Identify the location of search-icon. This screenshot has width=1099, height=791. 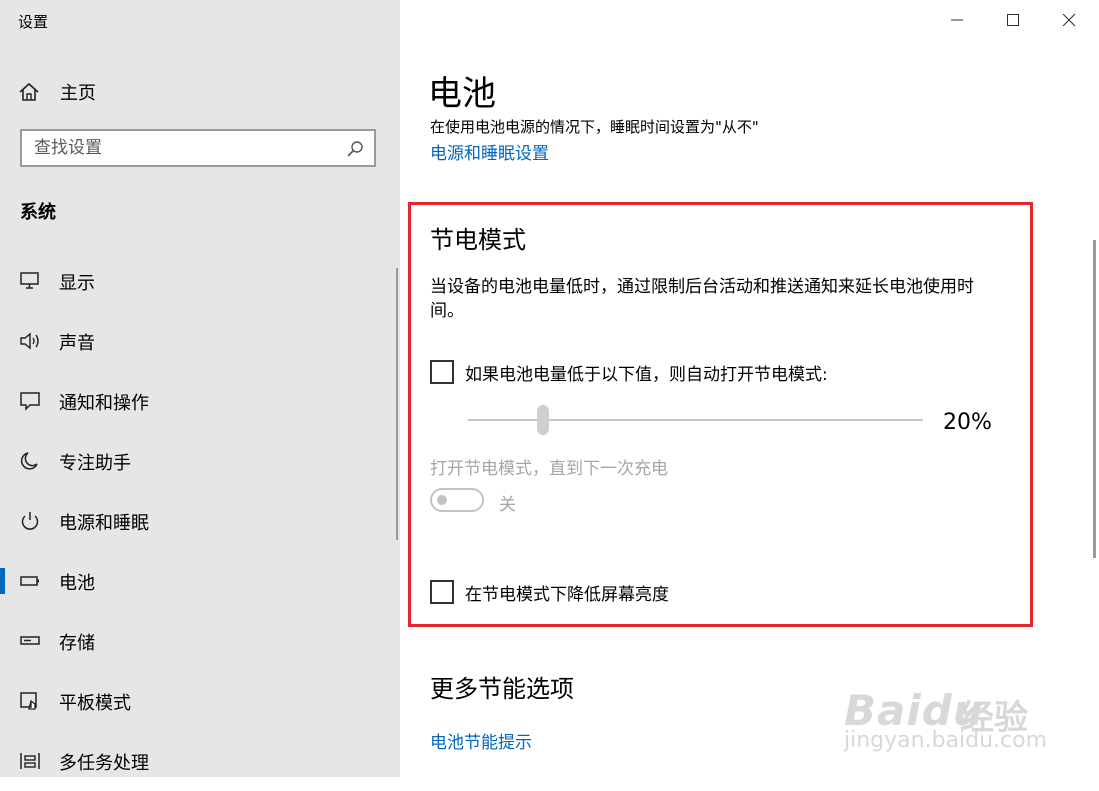
(355, 151).